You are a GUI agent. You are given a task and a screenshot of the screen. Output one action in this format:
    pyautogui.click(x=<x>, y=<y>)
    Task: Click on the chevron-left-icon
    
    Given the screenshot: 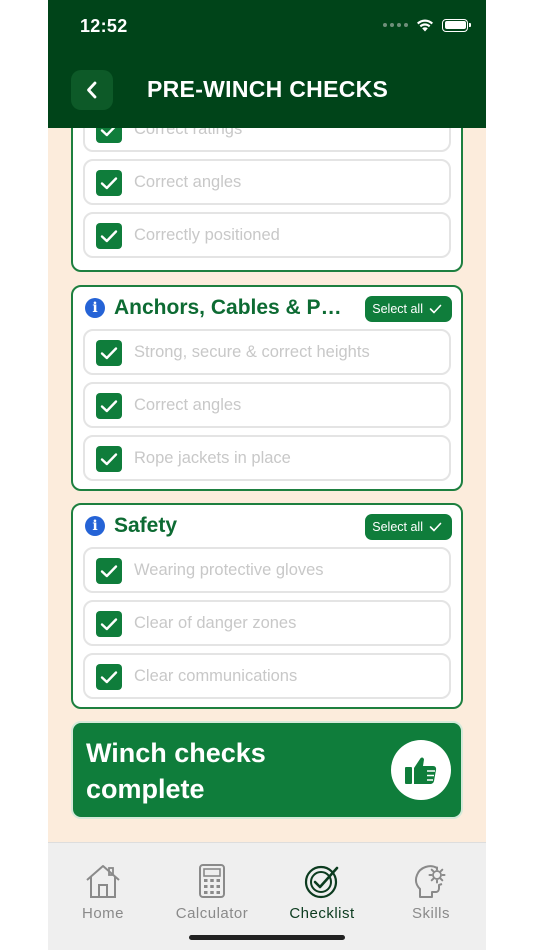 What is the action you would take?
    pyautogui.click(x=92, y=90)
    